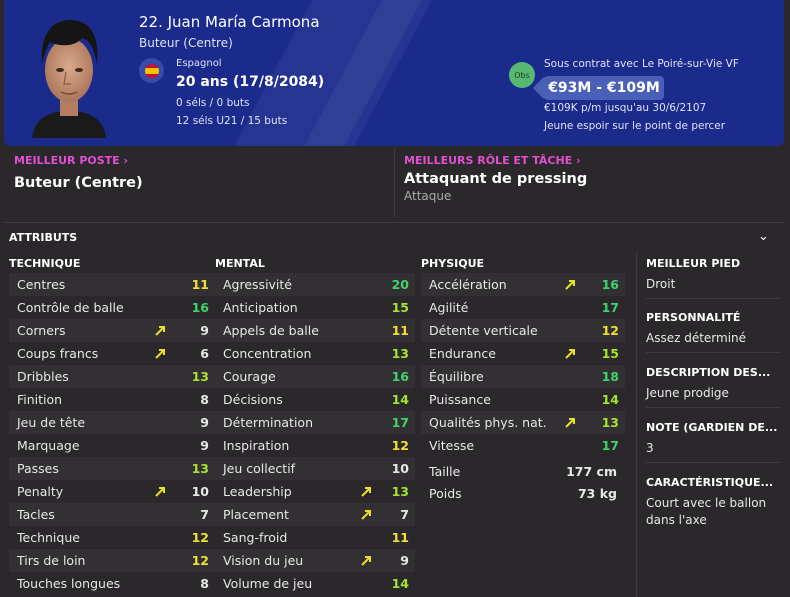  What do you see at coordinates (315, 422) in the screenshot?
I see `attribute-row: Détermination 17` at bounding box center [315, 422].